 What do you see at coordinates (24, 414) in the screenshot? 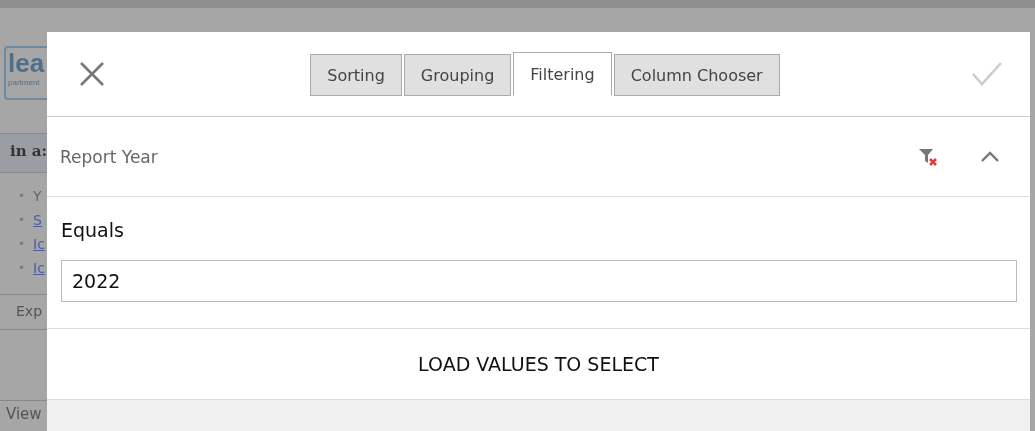
I see `footer-text: View` at bounding box center [24, 414].